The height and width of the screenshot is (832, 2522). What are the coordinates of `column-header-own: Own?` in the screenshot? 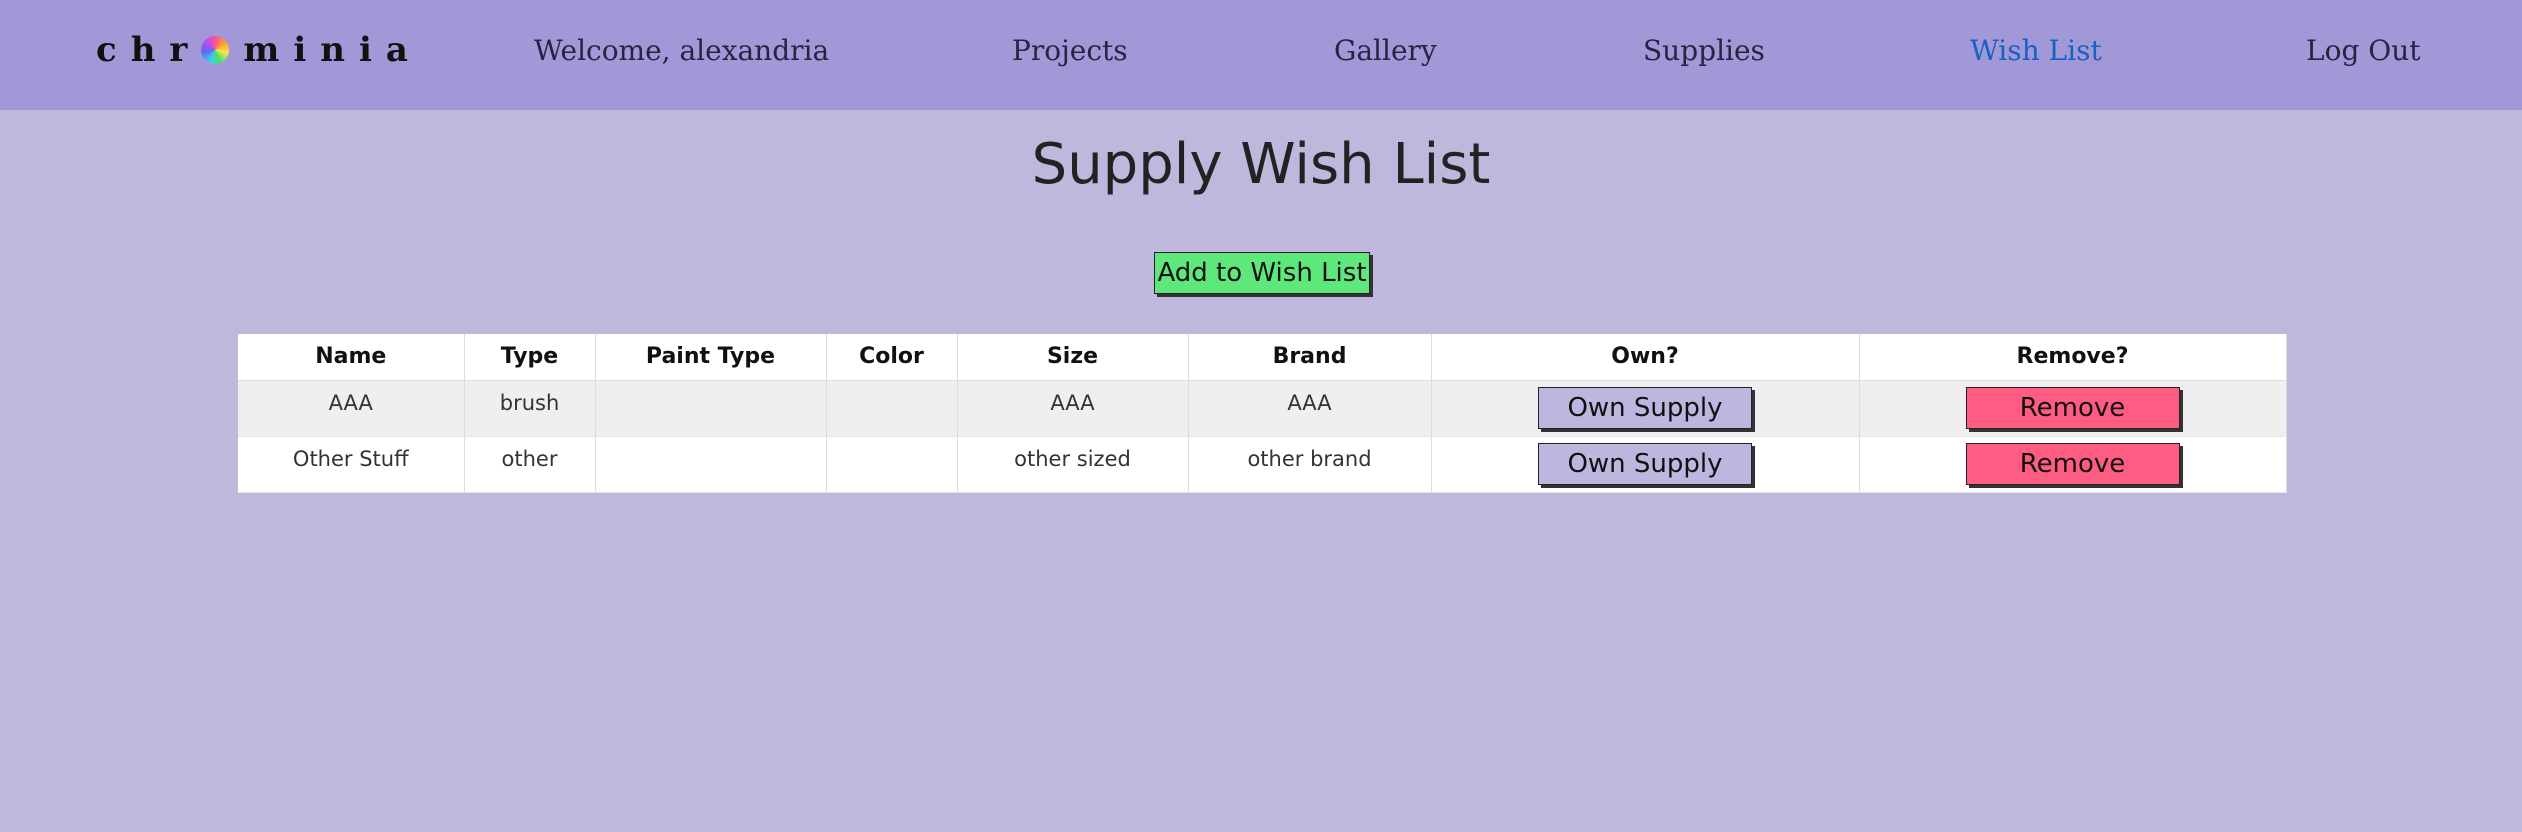 It's located at (1645, 357).